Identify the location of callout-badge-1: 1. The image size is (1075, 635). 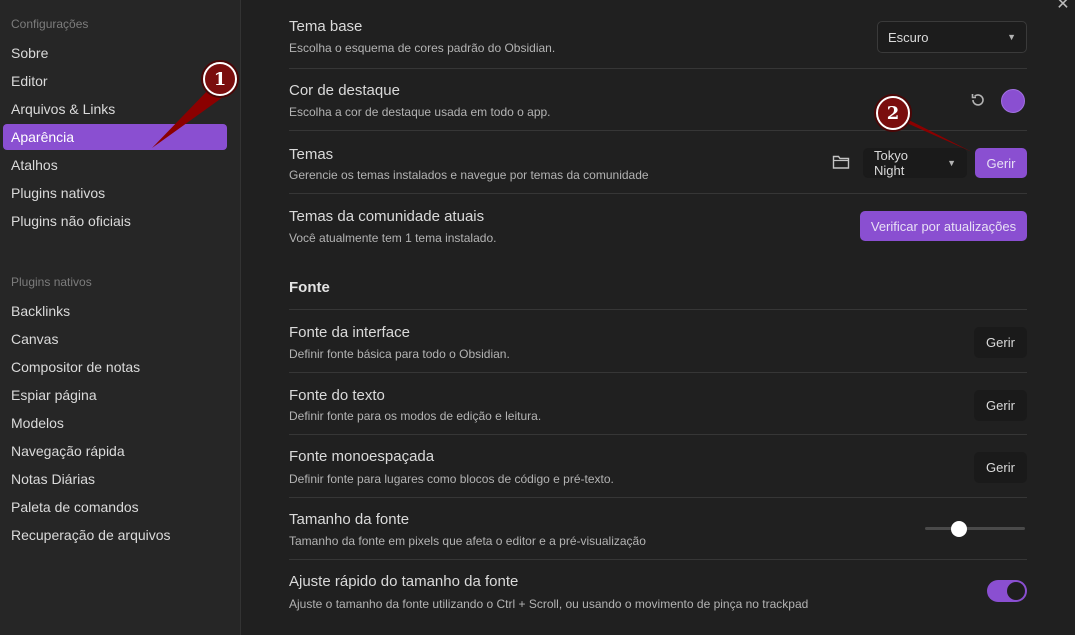
(220, 79).